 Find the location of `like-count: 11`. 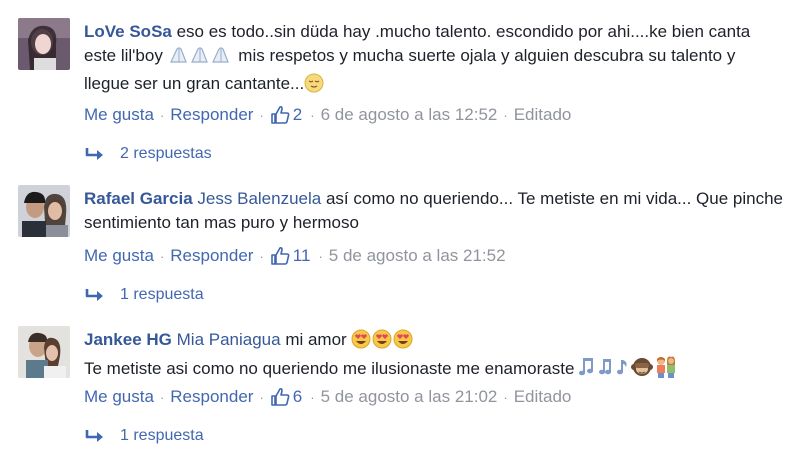

like-count: 11 is located at coordinates (302, 256).